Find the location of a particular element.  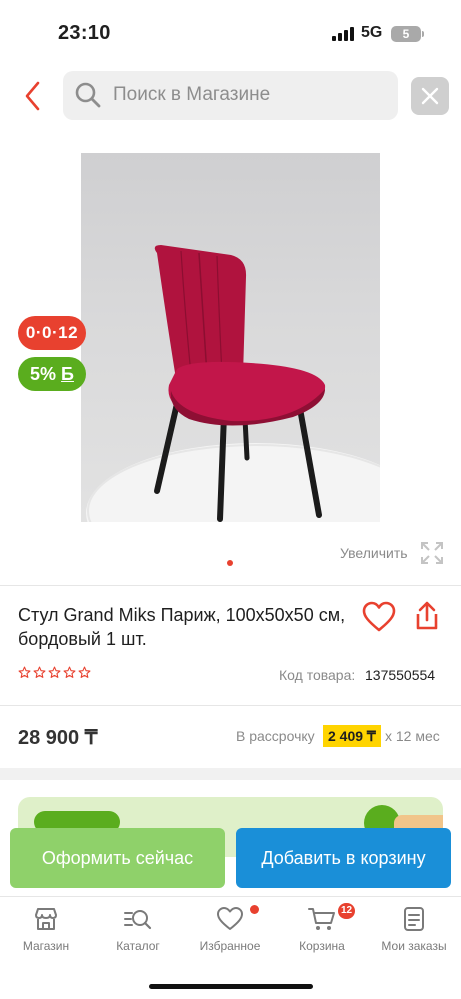

tab-catalog: Каталог is located at coordinates (138, 929).